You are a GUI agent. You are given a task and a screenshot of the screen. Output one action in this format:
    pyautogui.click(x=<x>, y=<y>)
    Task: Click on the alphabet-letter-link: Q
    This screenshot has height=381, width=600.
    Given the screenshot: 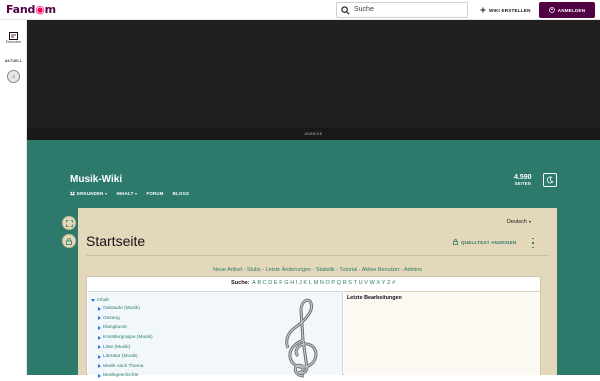 What is the action you would take?
    pyautogui.click(x=339, y=283)
    